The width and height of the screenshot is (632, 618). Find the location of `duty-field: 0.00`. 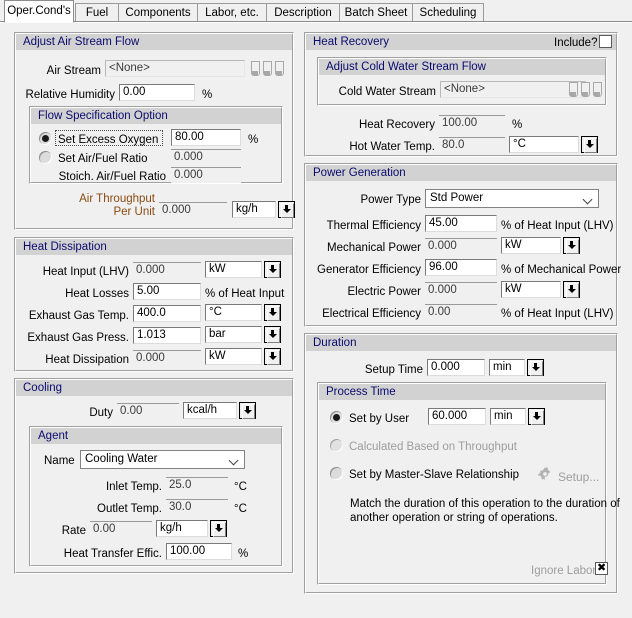

duty-field: 0.00 is located at coordinates (148, 411).